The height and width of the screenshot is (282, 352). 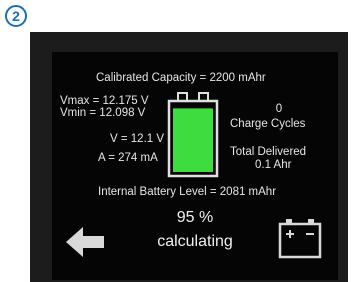 What do you see at coordinates (268, 124) in the screenshot?
I see `charge-cycles-label: Charge Cycles` at bounding box center [268, 124].